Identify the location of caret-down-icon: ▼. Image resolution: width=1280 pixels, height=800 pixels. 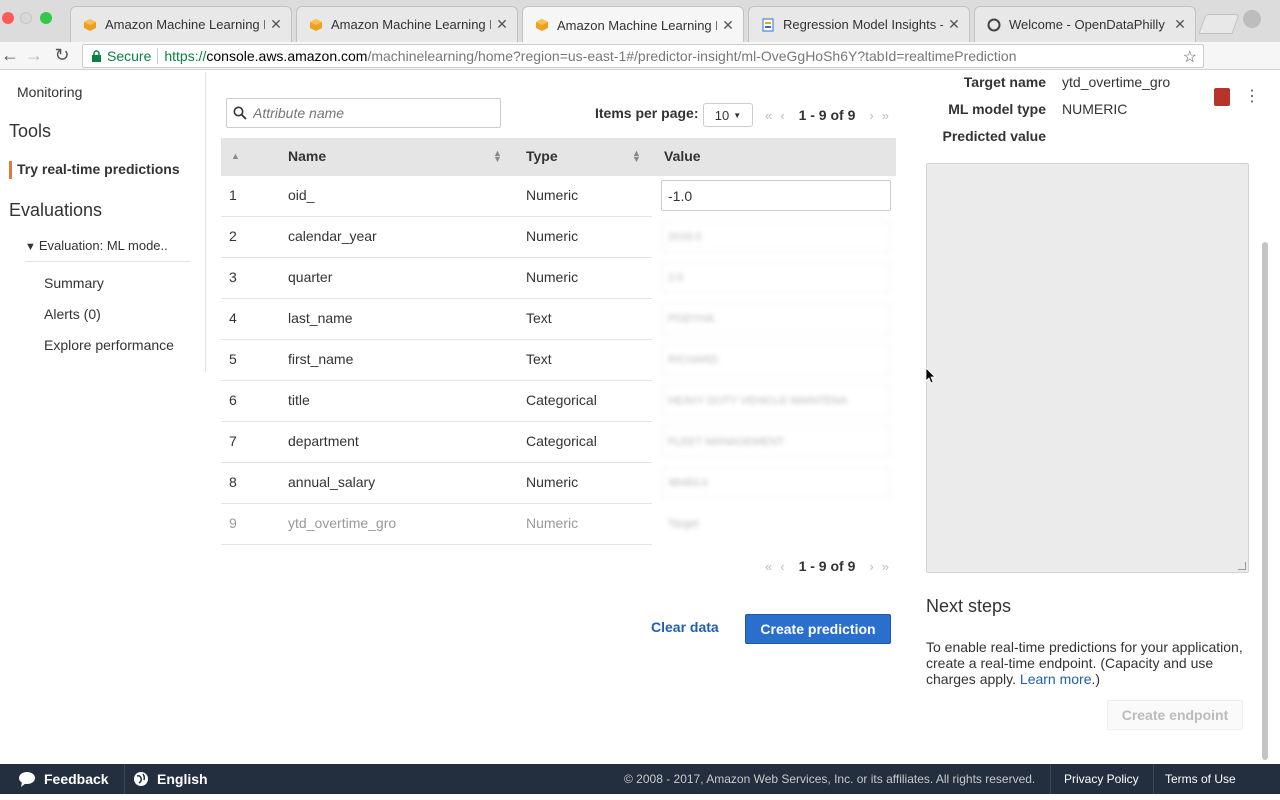
(737, 115).